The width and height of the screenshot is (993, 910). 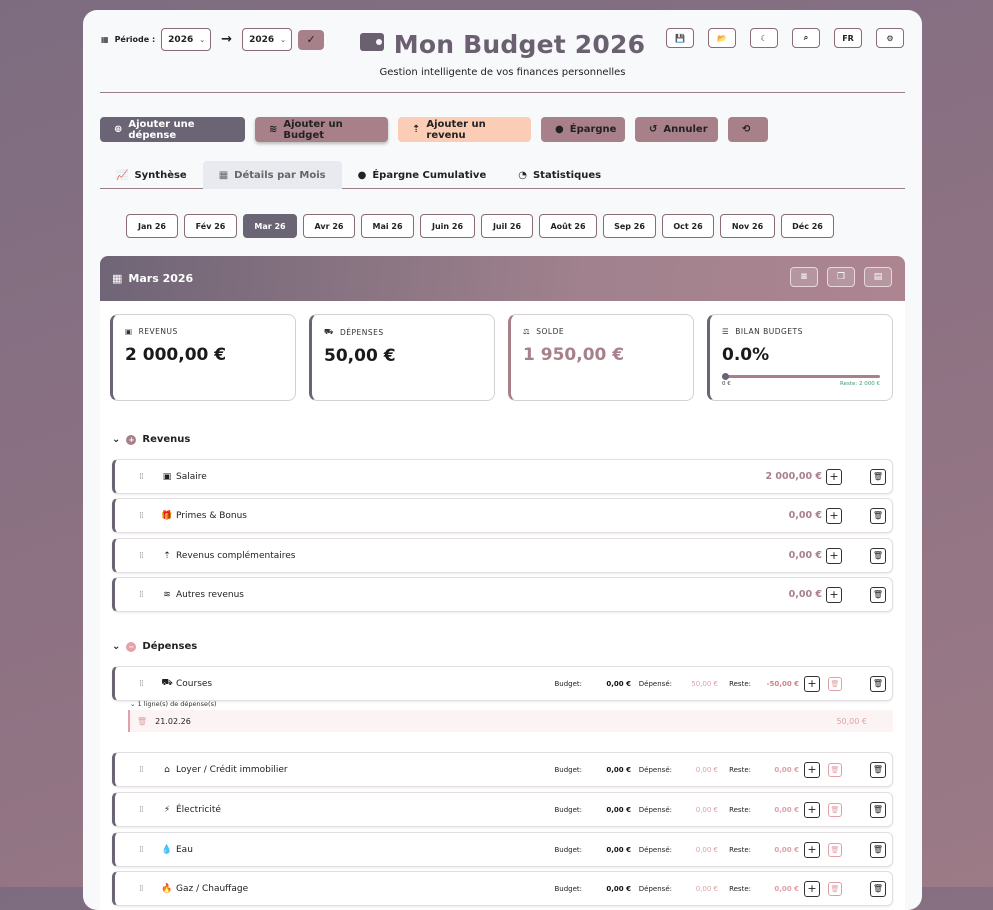 I want to click on month-button: Jan 26, so click(x=152, y=226).